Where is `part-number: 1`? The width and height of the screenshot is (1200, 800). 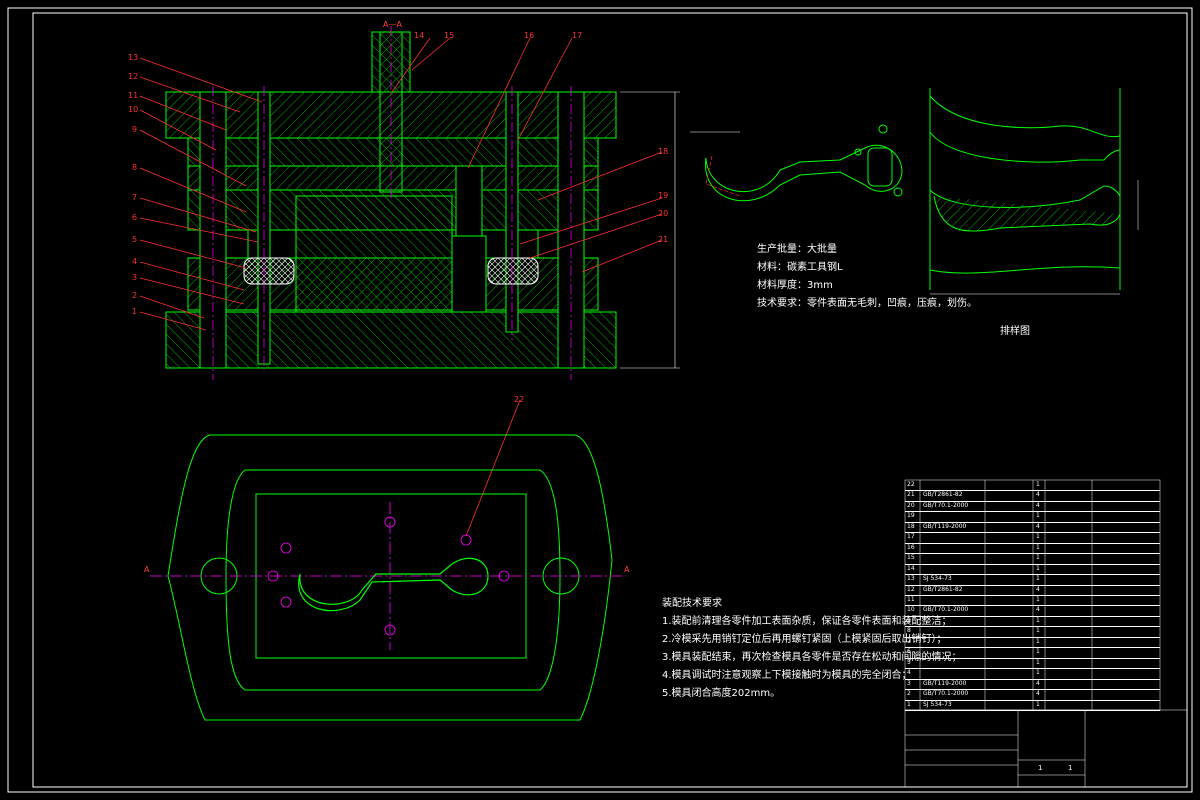 part-number: 1 is located at coordinates (134, 311).